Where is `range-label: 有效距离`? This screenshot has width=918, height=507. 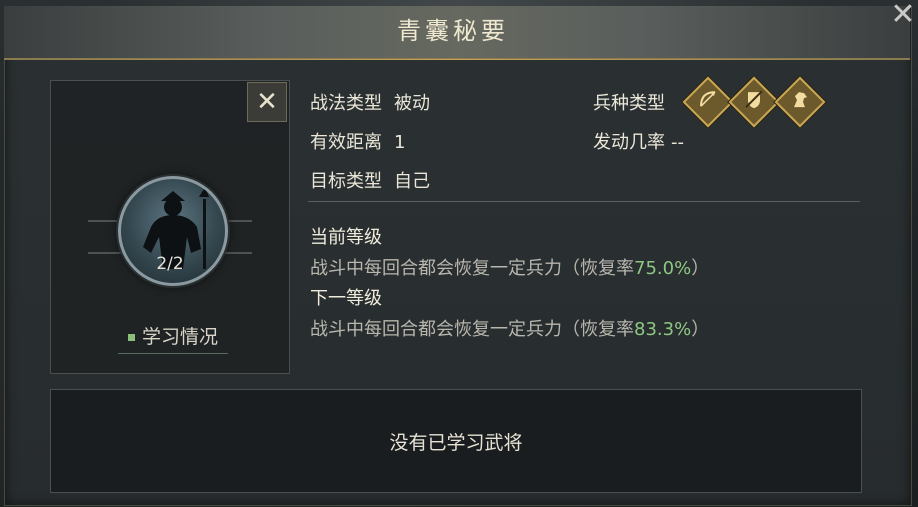 range-label: 有效距离 is located at coordinates (346, 142).